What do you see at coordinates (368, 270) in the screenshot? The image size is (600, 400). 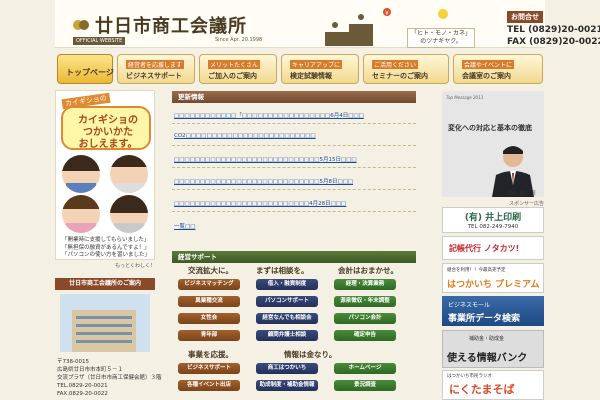 I see `column-heading: 会計はおまかせ。` at bounding box center [368, 270].